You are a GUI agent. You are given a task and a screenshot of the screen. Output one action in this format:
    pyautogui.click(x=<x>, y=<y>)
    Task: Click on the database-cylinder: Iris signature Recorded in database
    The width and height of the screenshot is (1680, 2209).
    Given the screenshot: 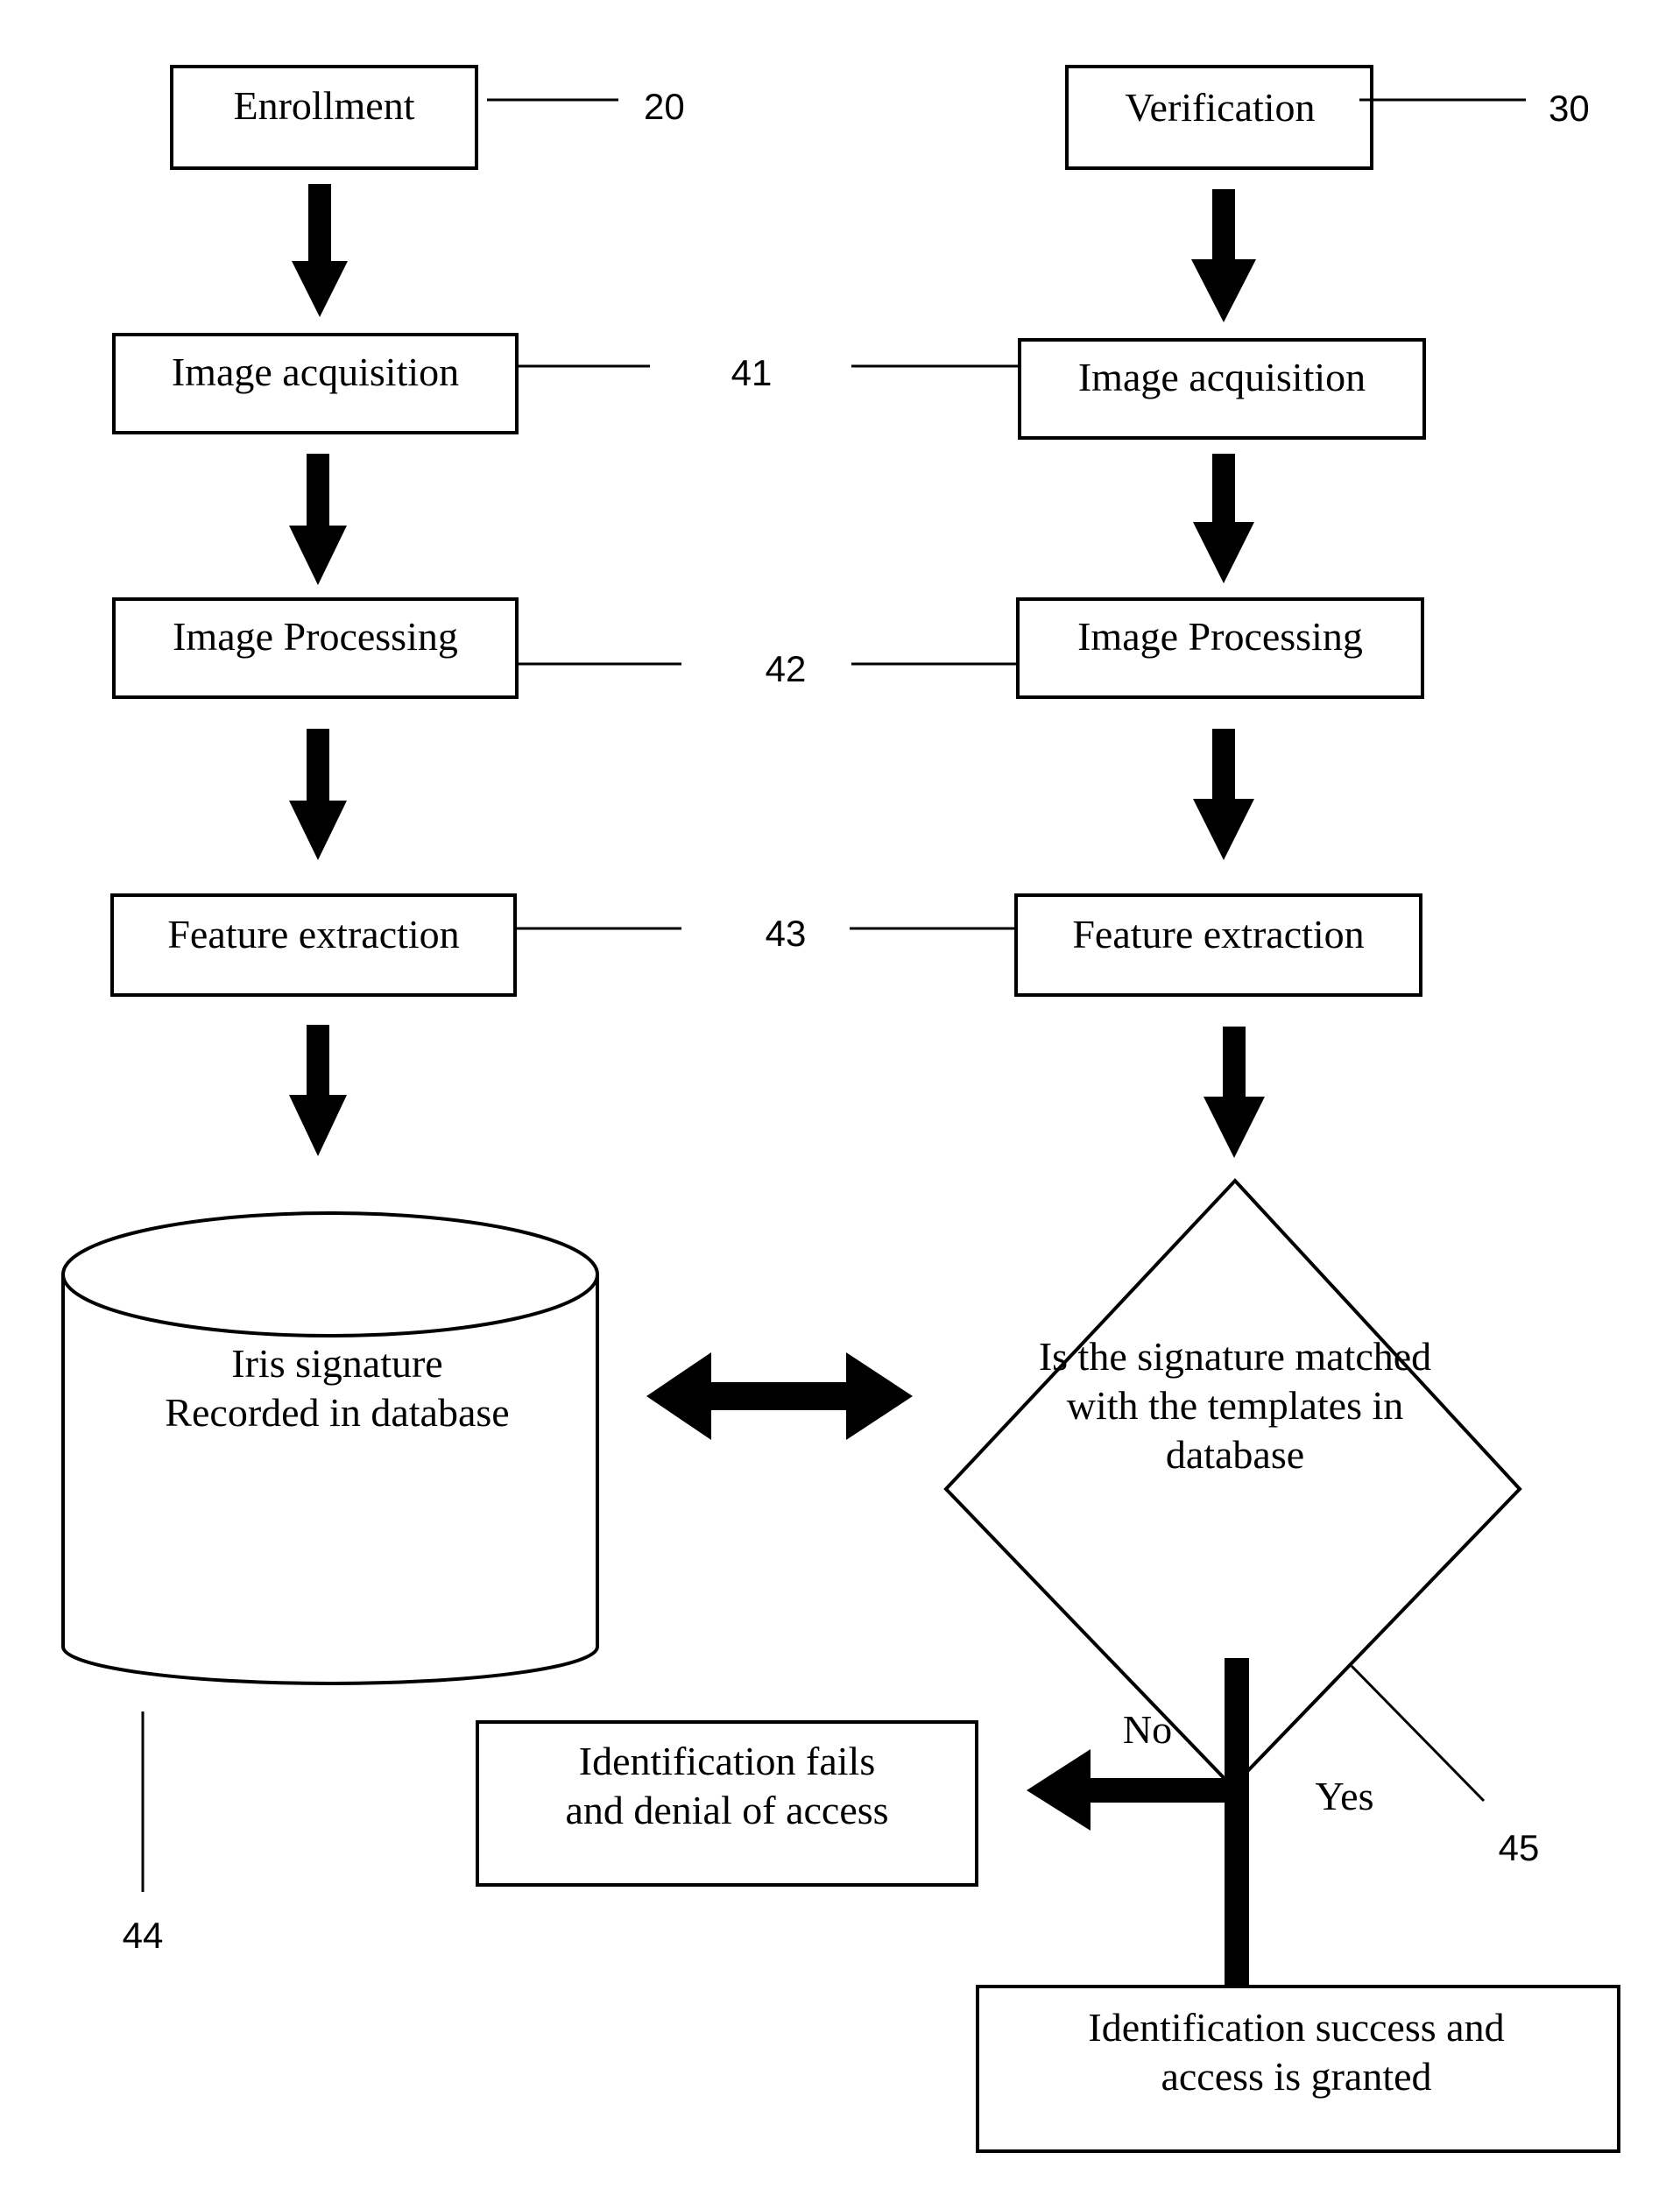 What is the action you would take?
    pyautogui.click(x=330, y=1448)
    